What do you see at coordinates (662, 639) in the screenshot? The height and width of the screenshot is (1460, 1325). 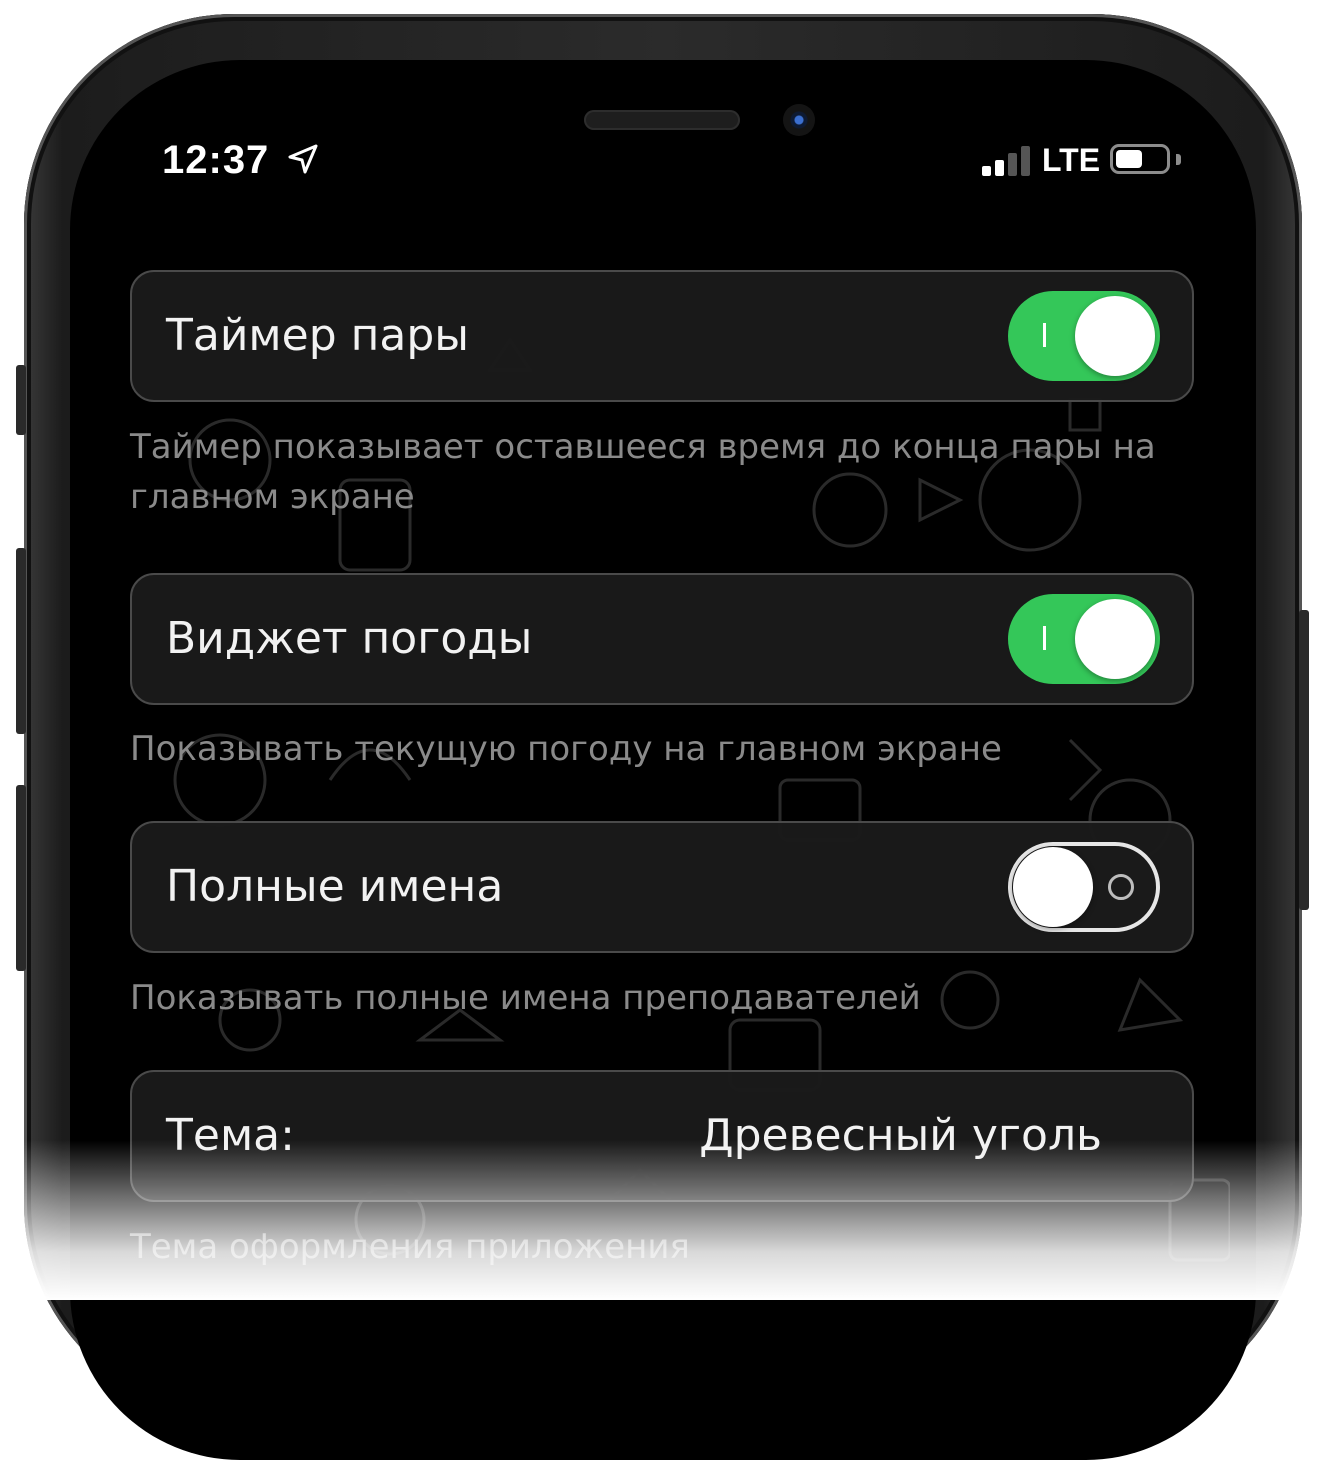 I see `setting-card-weather-widget: Виджет погоды` at bounding box center [662, 639].